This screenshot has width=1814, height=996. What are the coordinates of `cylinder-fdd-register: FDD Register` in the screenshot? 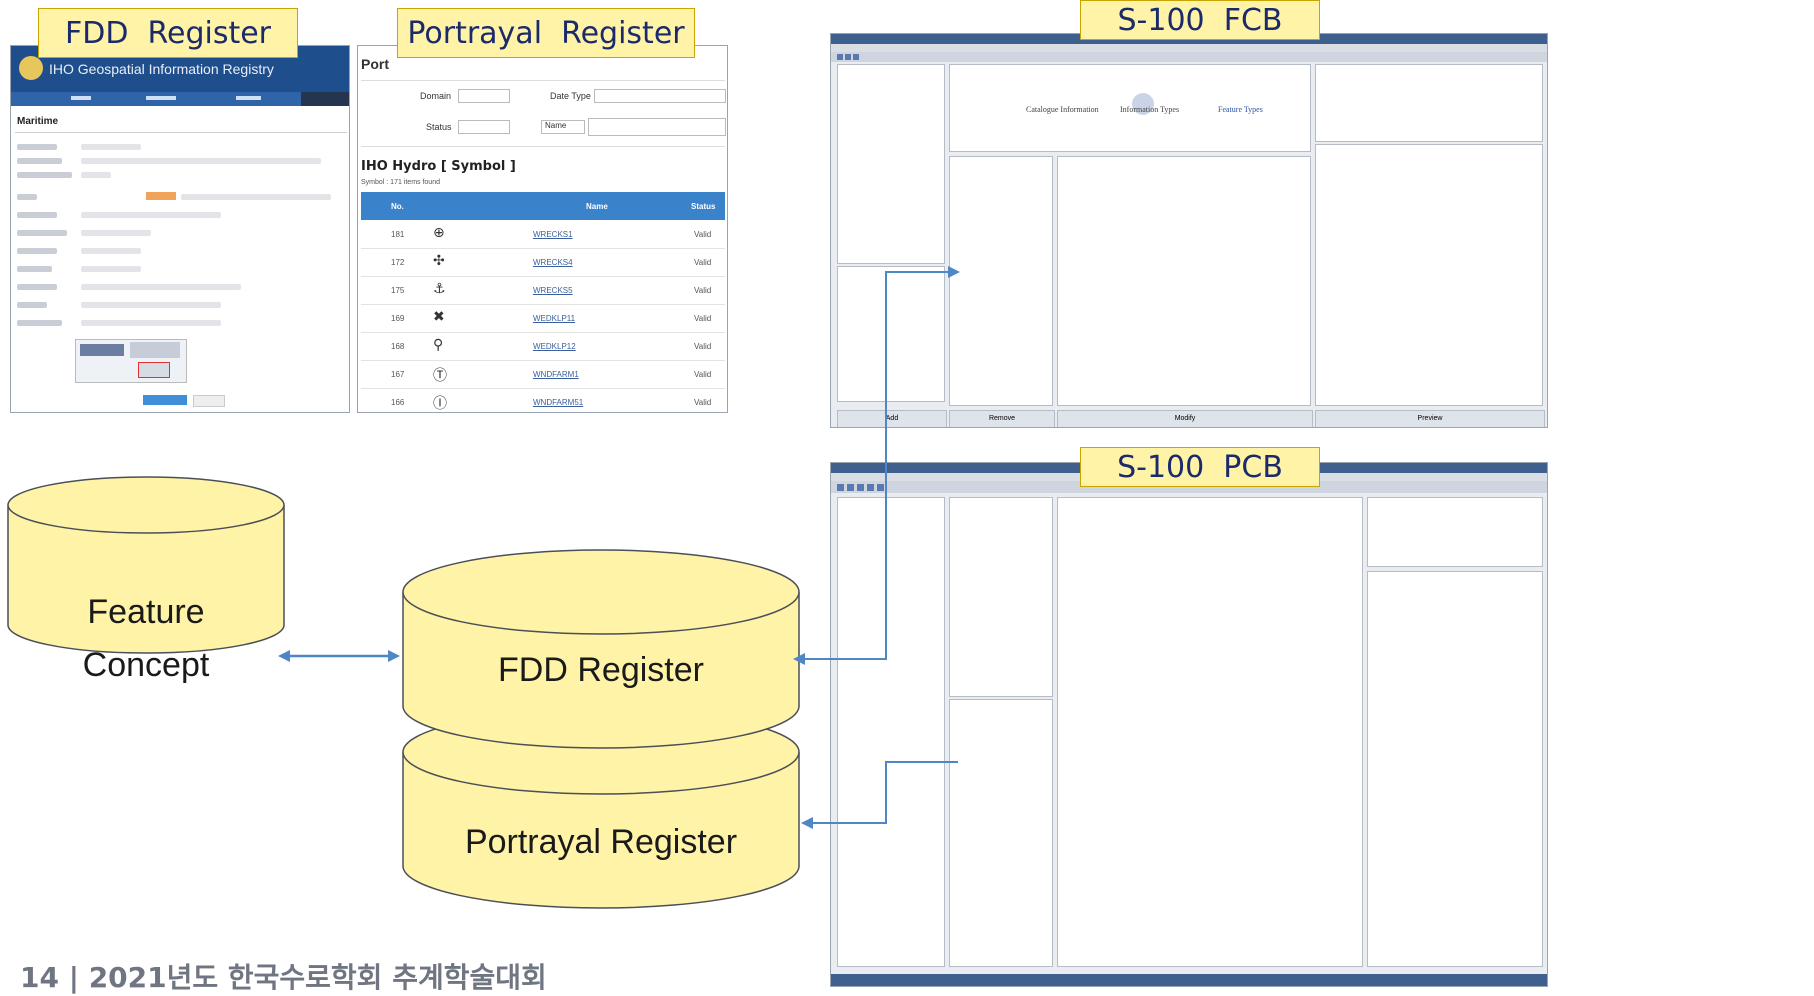 It's located at (601, 649).